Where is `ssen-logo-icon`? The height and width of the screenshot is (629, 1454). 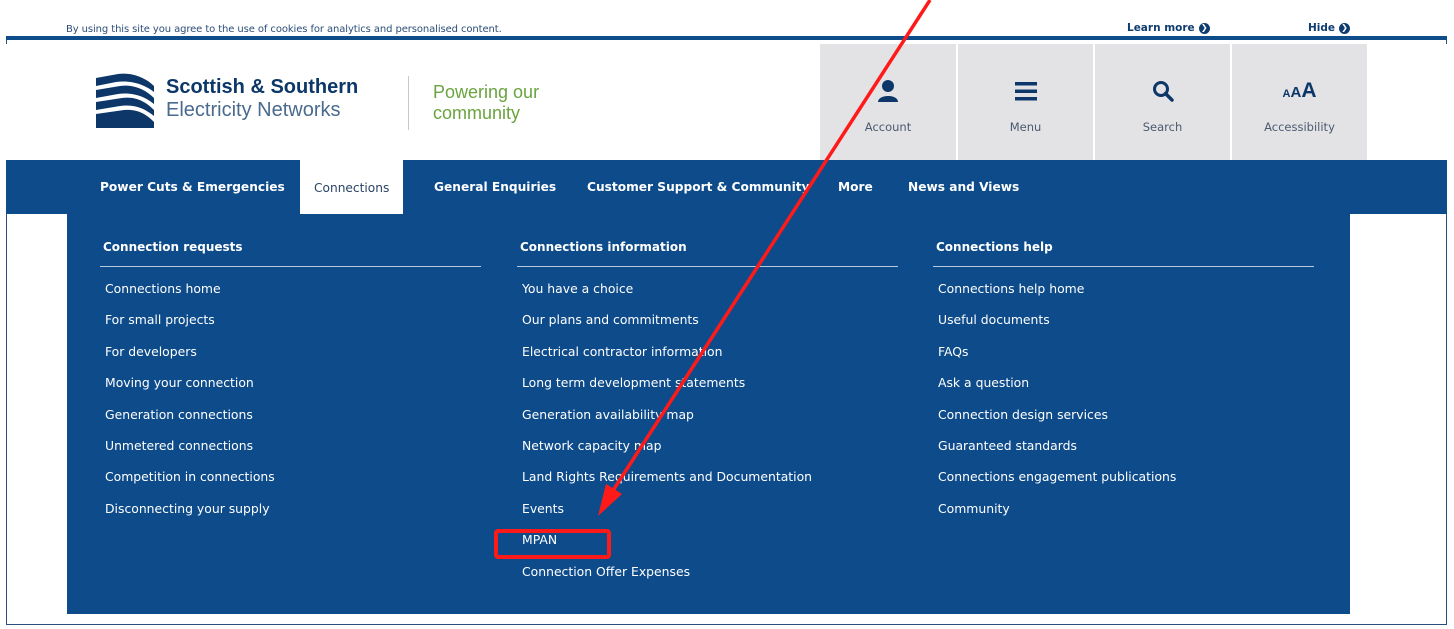 ssen-logo-icon is located at coordinates (124, 101).